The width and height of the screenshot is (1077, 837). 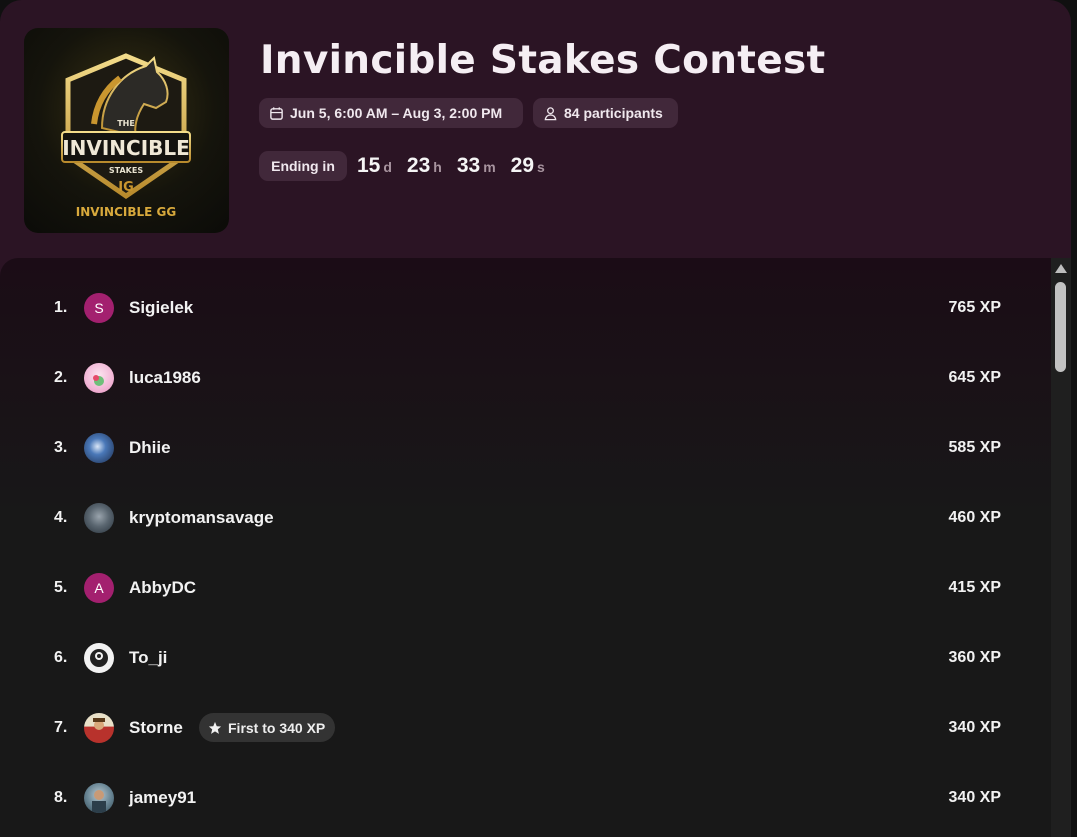 I want to click on calendar-icon, so click(x=276, y=113).